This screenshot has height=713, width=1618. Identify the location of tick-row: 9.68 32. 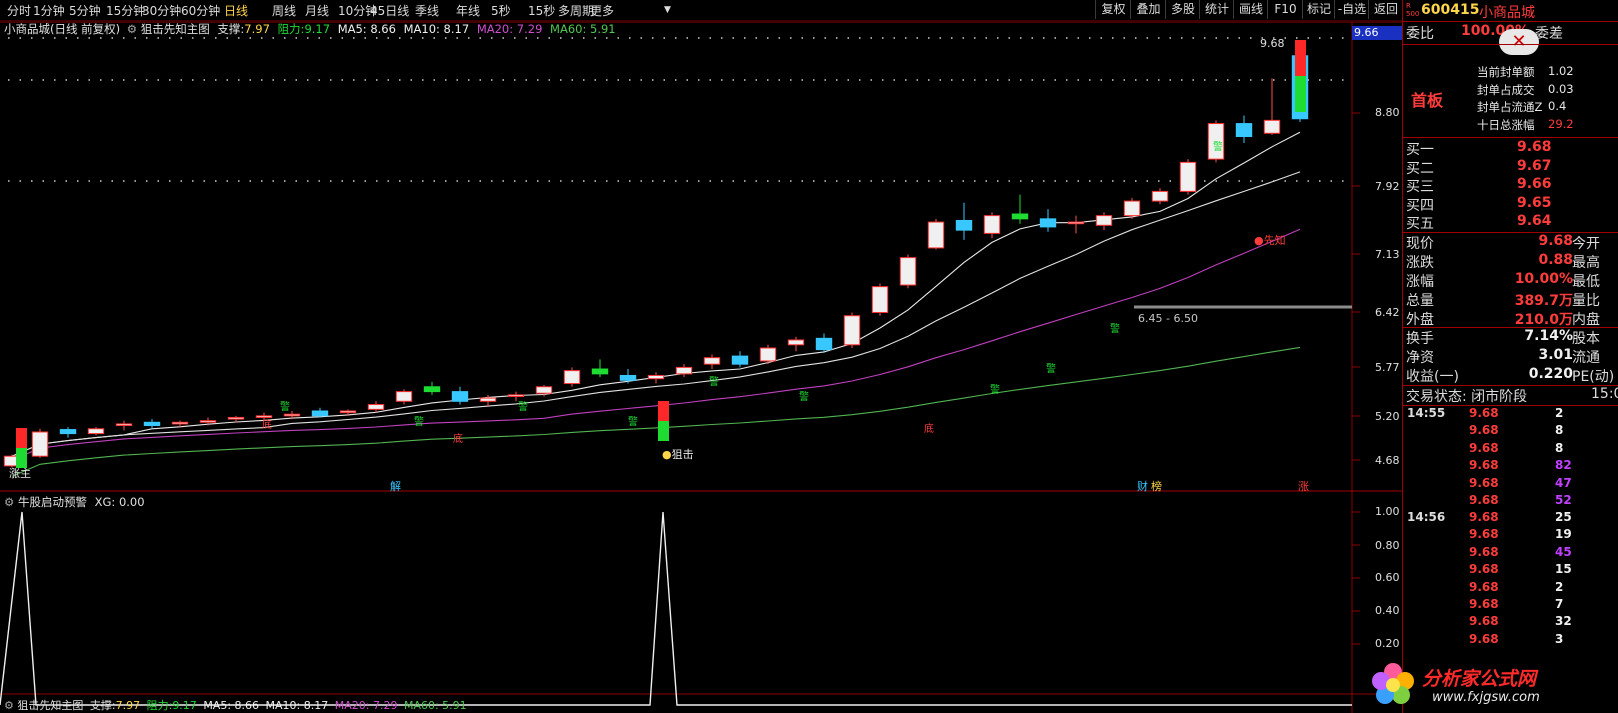
(1520, 621).